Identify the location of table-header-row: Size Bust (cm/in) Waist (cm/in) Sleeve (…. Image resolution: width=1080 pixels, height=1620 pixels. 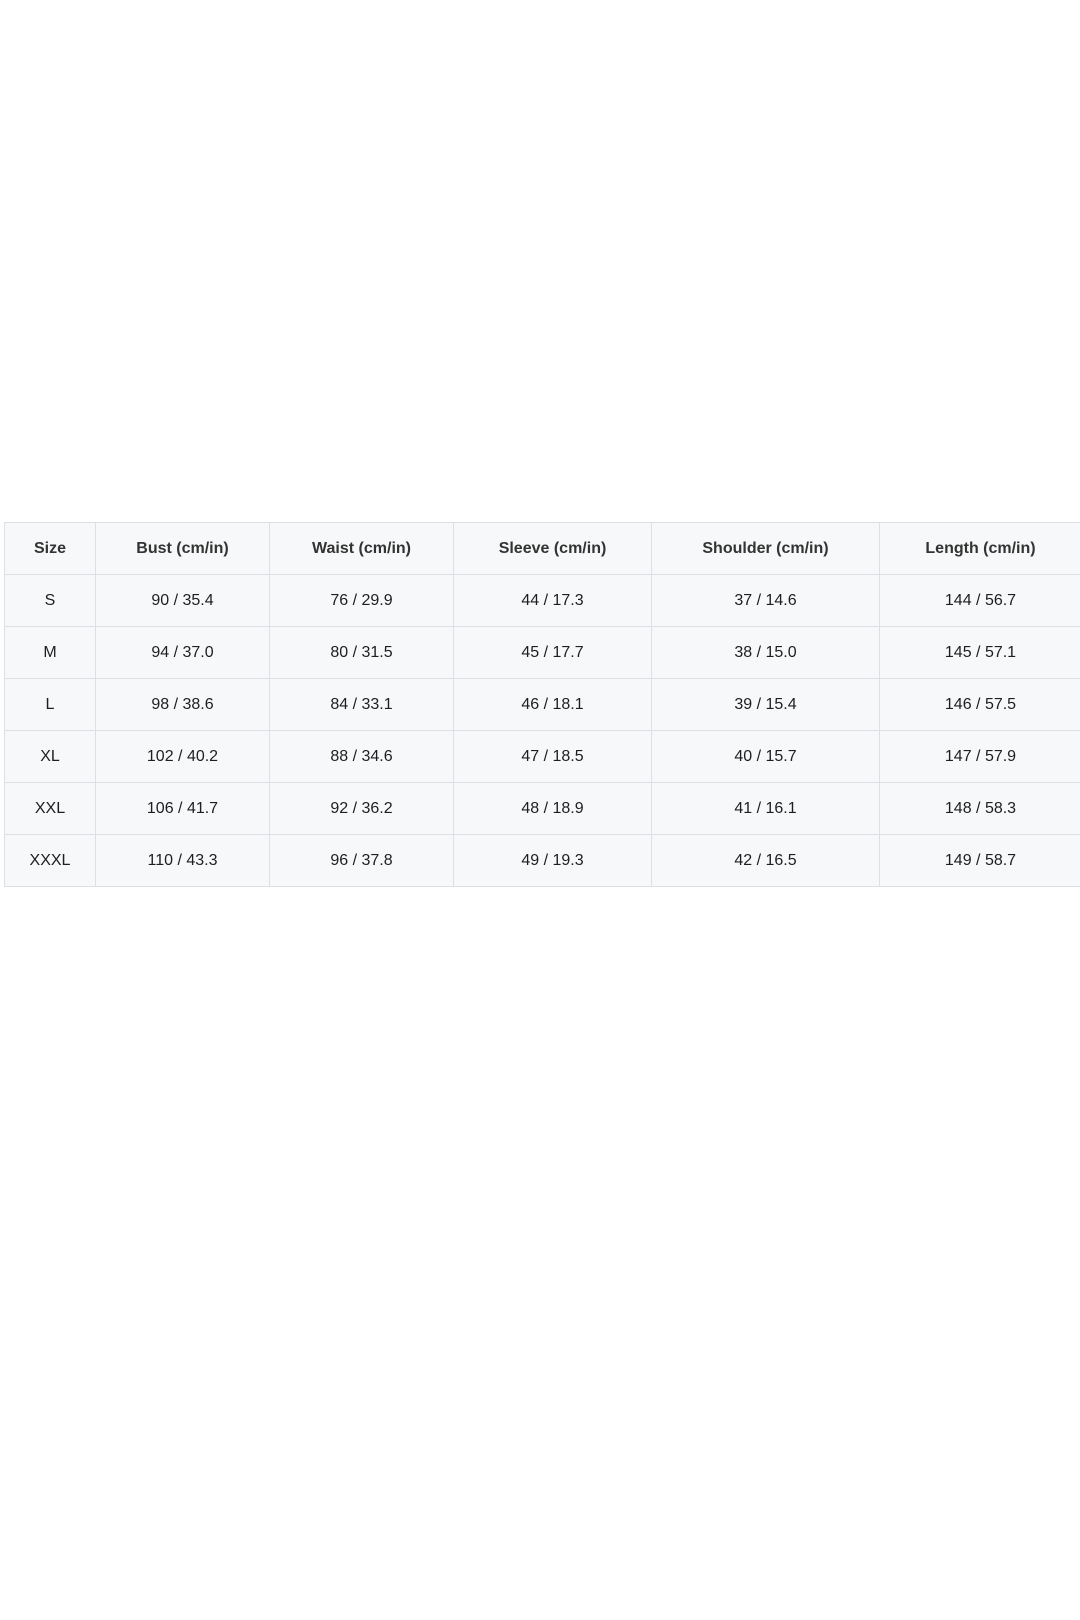
(542, 548).